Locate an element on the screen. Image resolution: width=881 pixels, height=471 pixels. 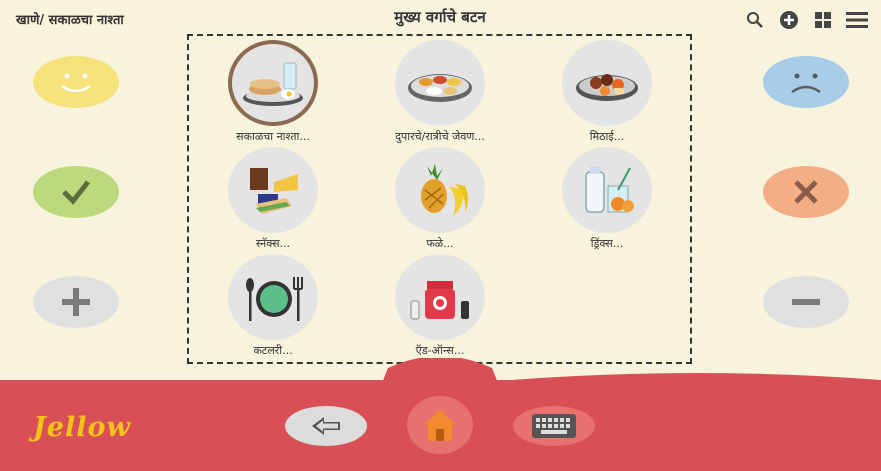
cross-icon is located at coordinates (806, 192).